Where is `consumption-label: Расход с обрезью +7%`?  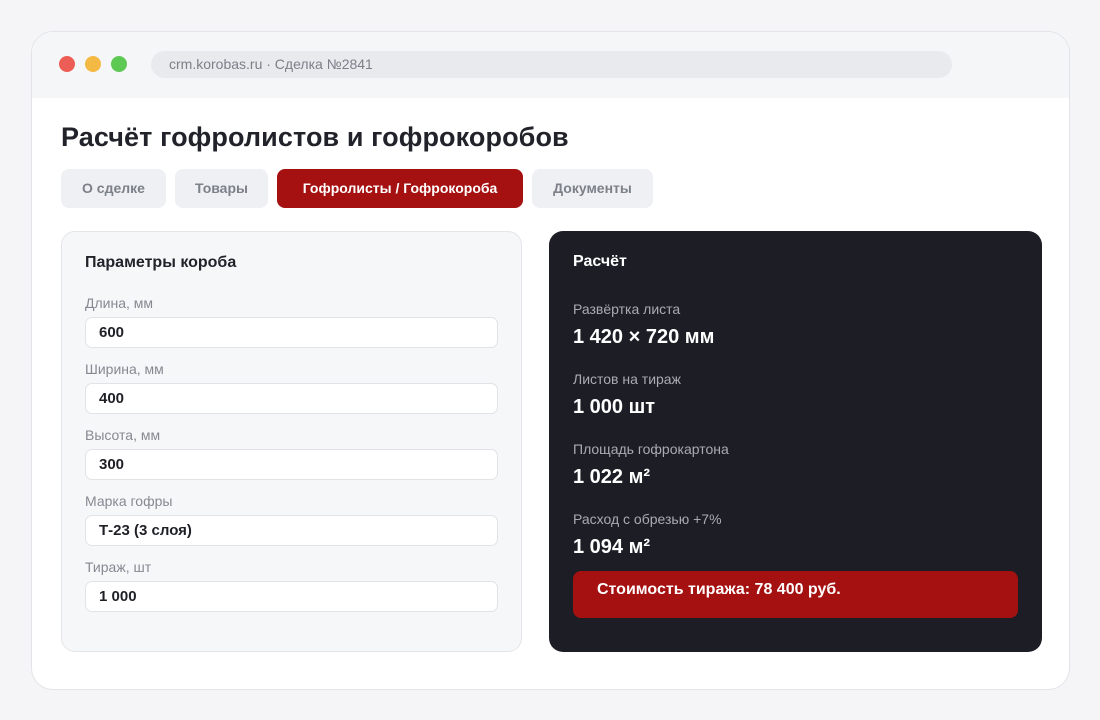 consumption-label: Расход с обрезью +7% is located at coordinates (647, 519).